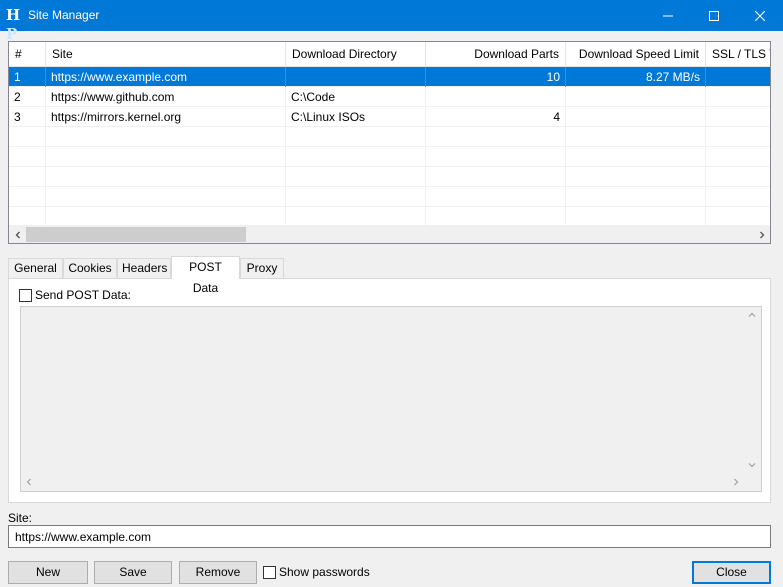 The height and width of the screenshot is (587, 783). What do you see at coordinates (636, 77) in the screenshot?
I see `row-download-speed-limit: 8.27 MB/s` at bounding box center [636, 77].